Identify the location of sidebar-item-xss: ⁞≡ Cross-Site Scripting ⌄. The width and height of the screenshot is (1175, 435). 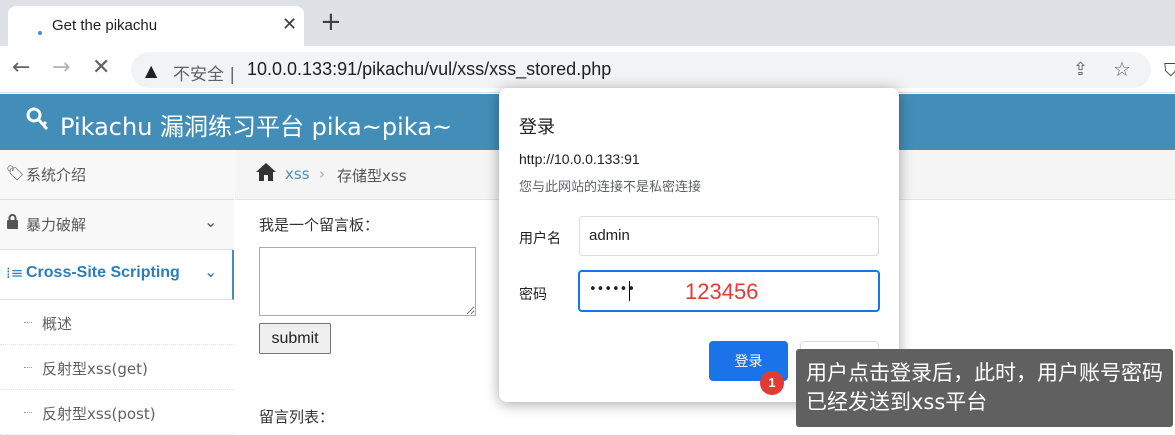
(117, 275).